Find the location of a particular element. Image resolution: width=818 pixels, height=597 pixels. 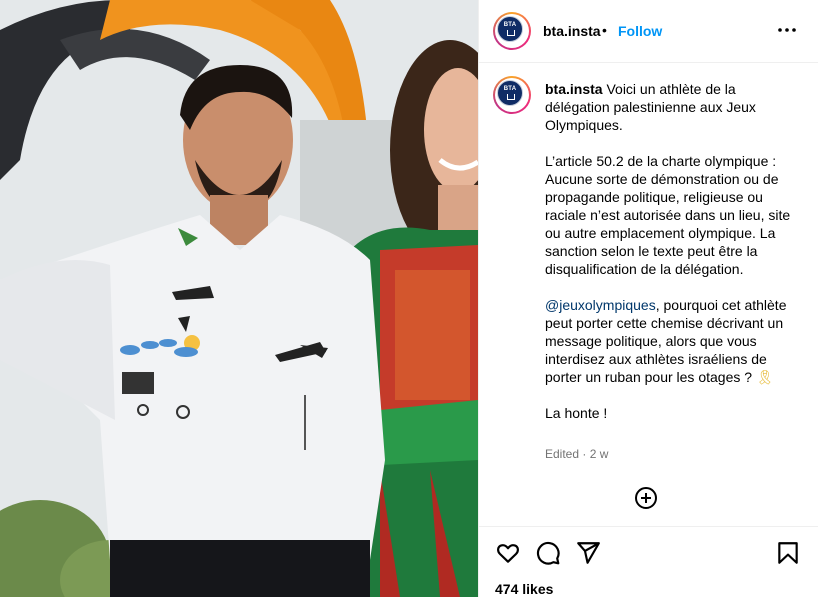

caption-author-avatar: BTA is located at coordinates (512, 95).